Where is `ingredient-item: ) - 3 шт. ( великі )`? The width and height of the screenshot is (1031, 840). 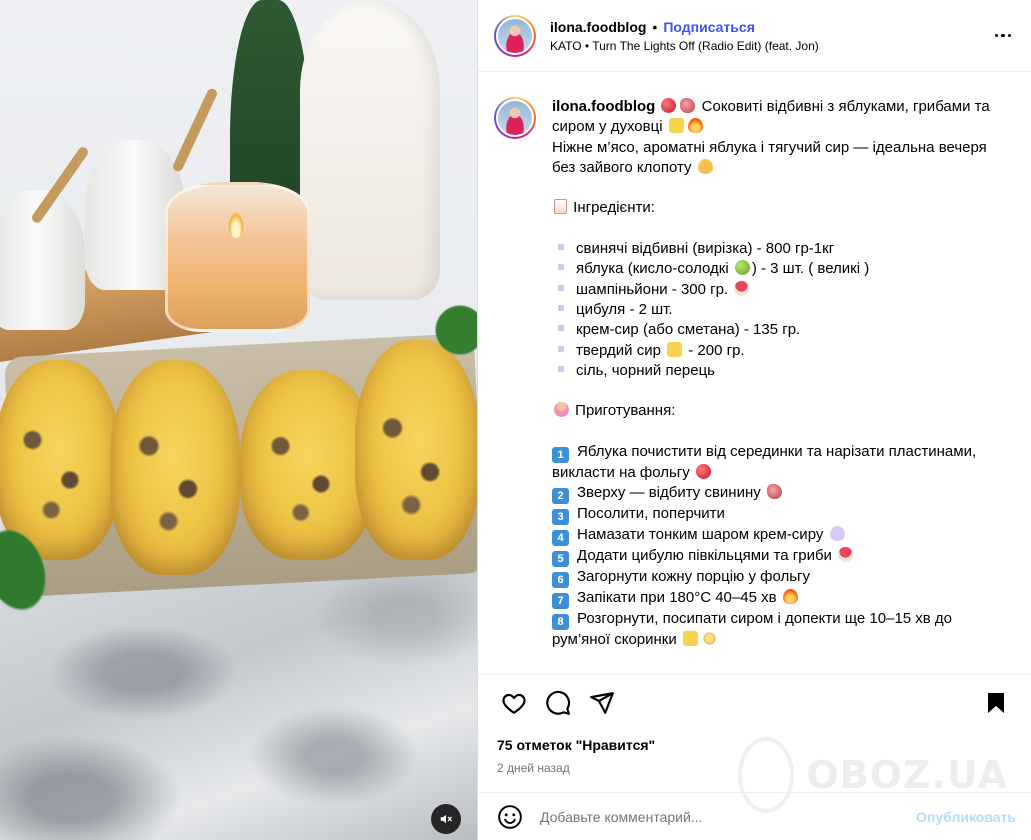
ingredient-item: ) - 3 шт. ( великі ) is located at coordinates (810, 269).